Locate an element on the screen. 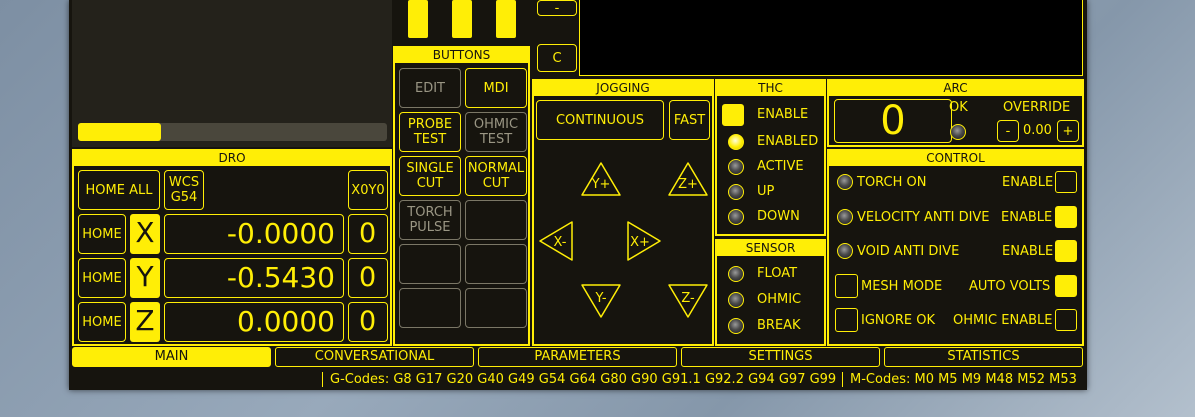 Image resolution: width=1195 pixels, height=417 pixels. thc-enabled-label: ENABLED is located at coordinates (788, 141).